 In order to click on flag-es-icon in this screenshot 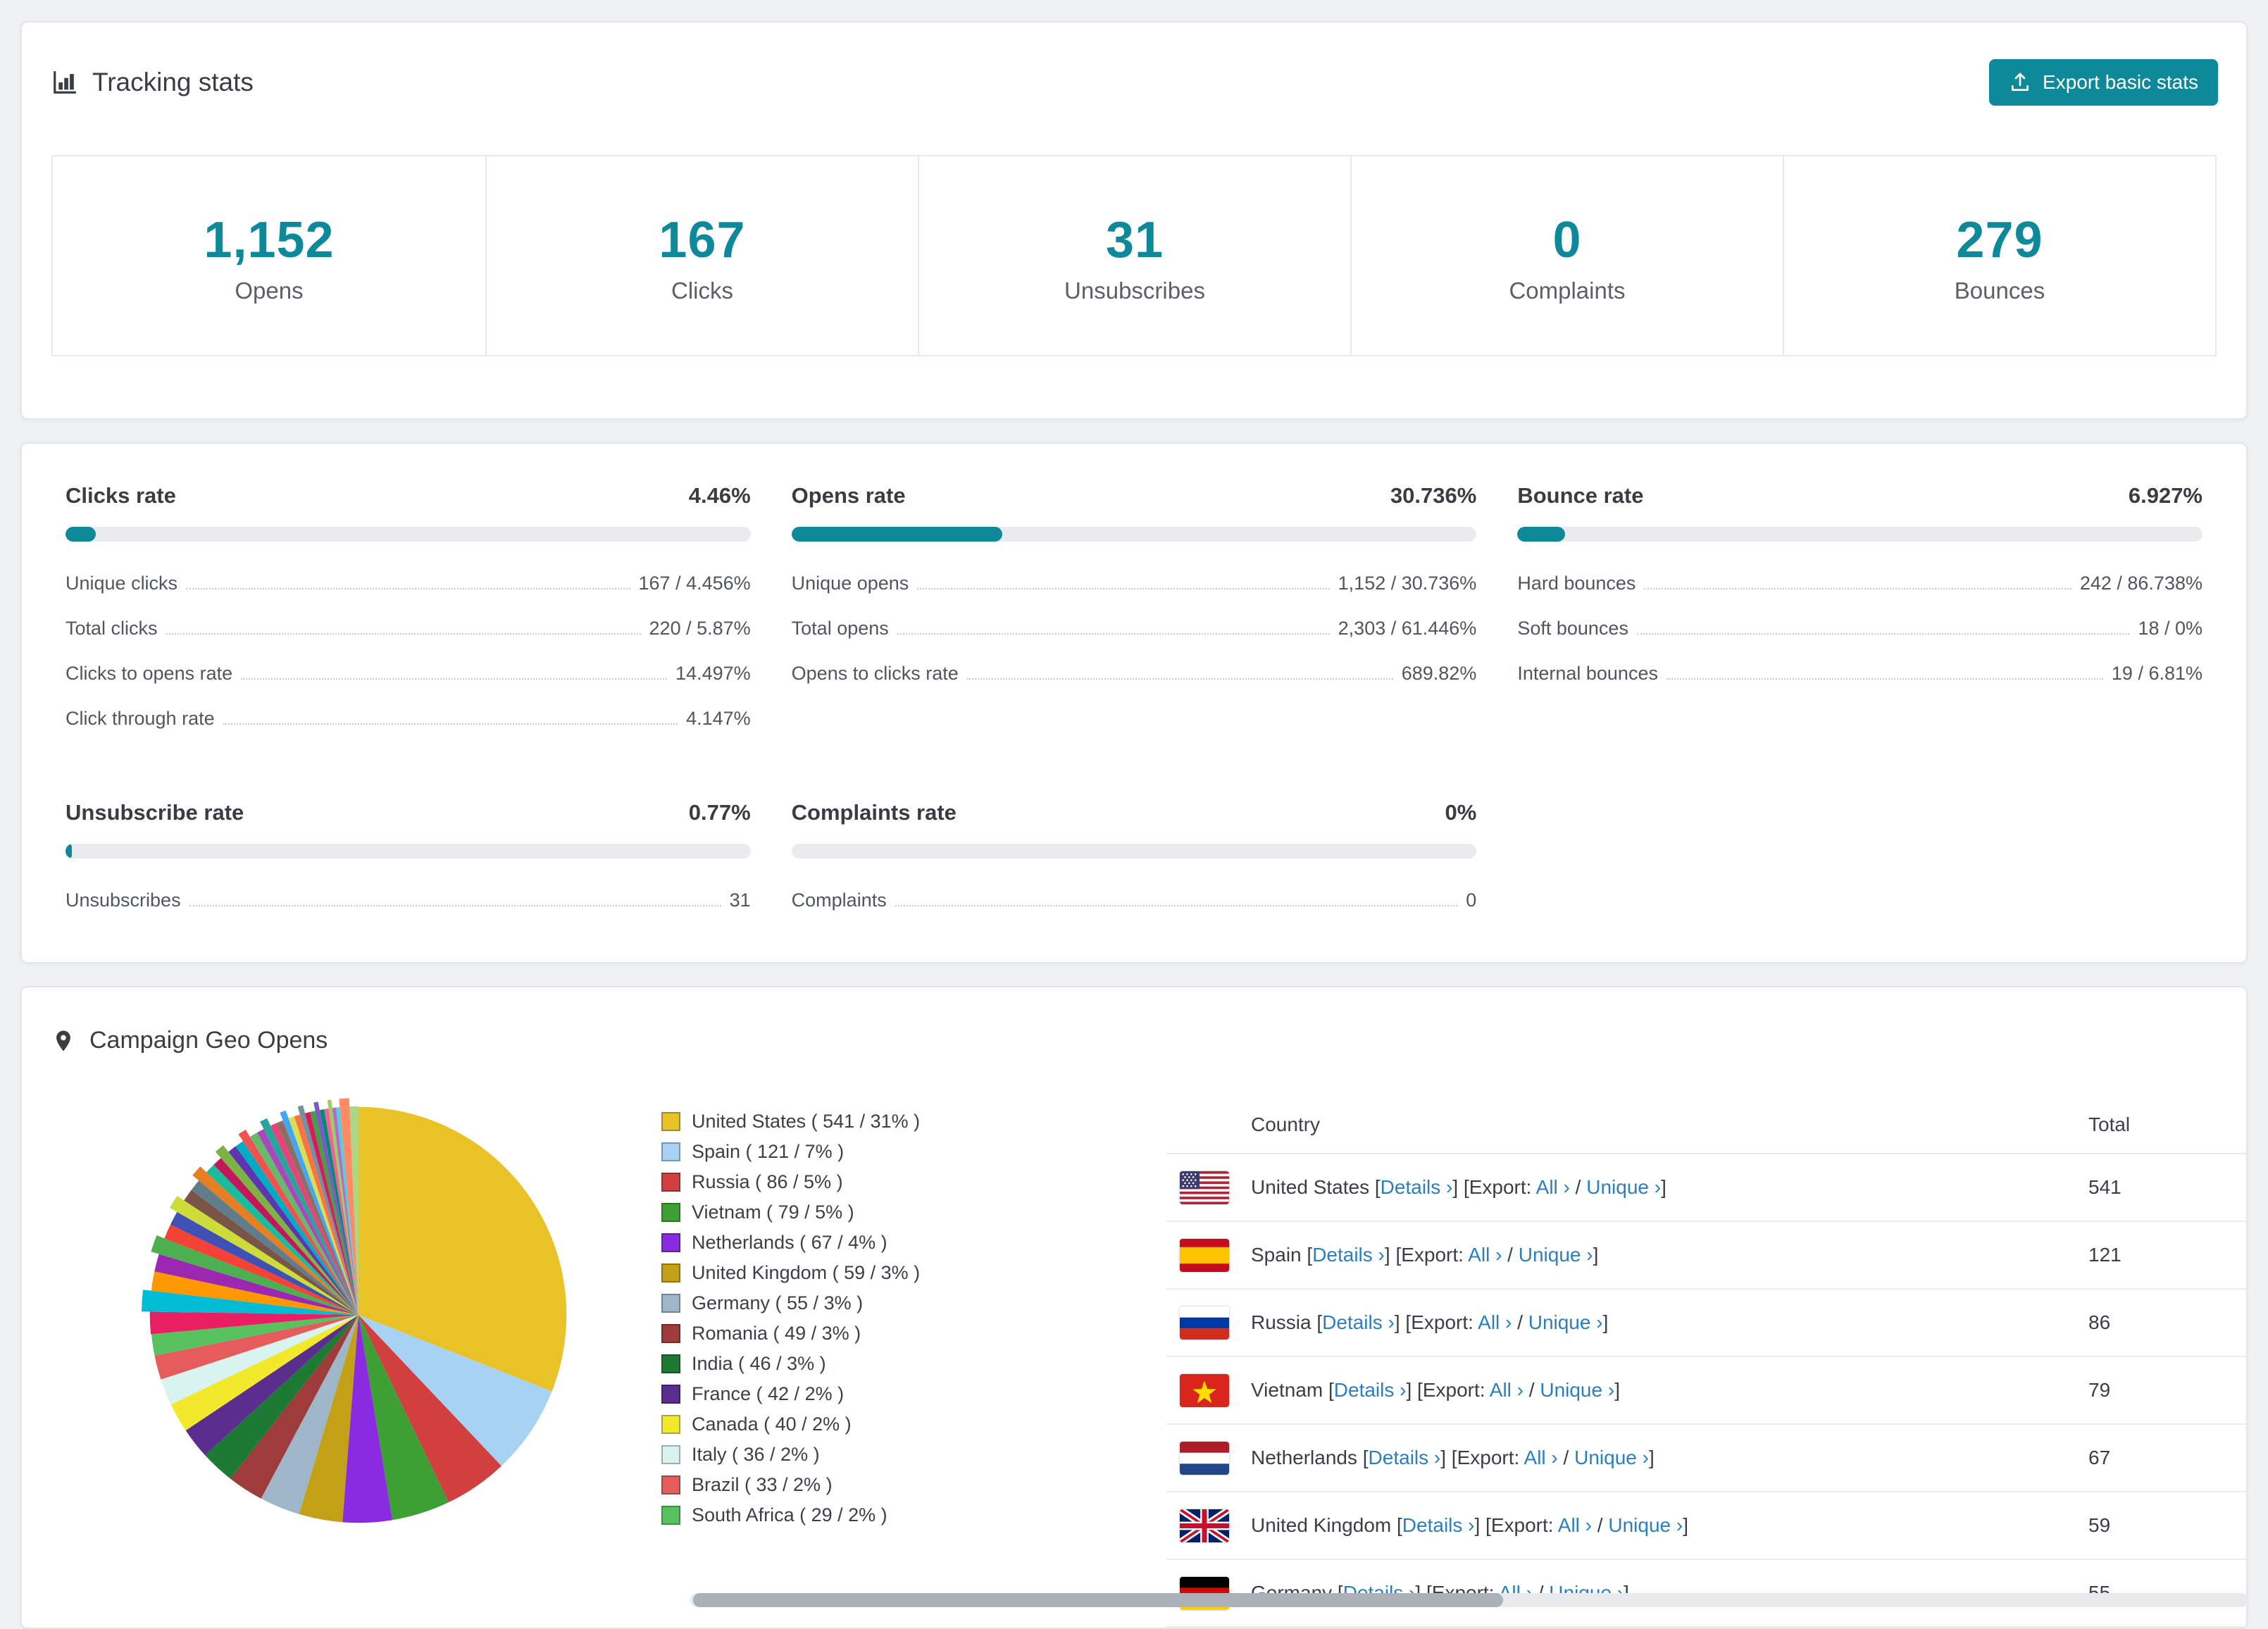, I will do `click(1204, 1255)`.